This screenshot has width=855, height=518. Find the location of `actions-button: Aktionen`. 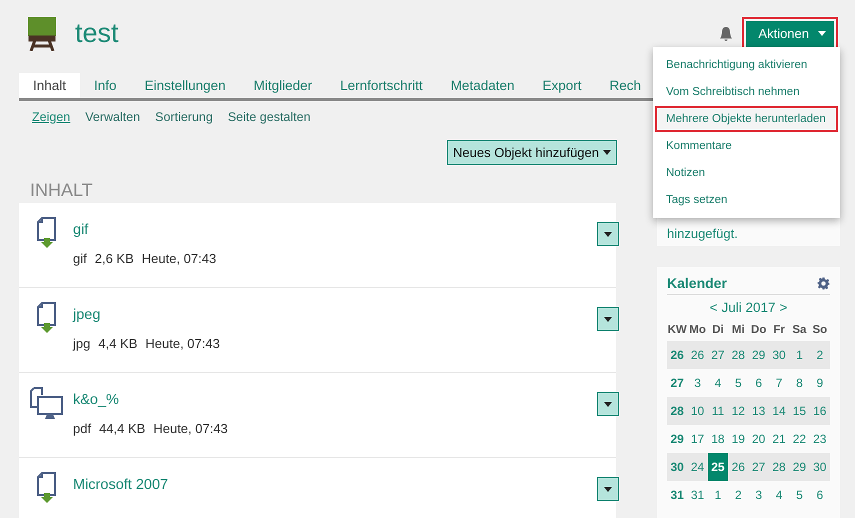

actions-button: Aktionen is located at coordinates (790, 33).